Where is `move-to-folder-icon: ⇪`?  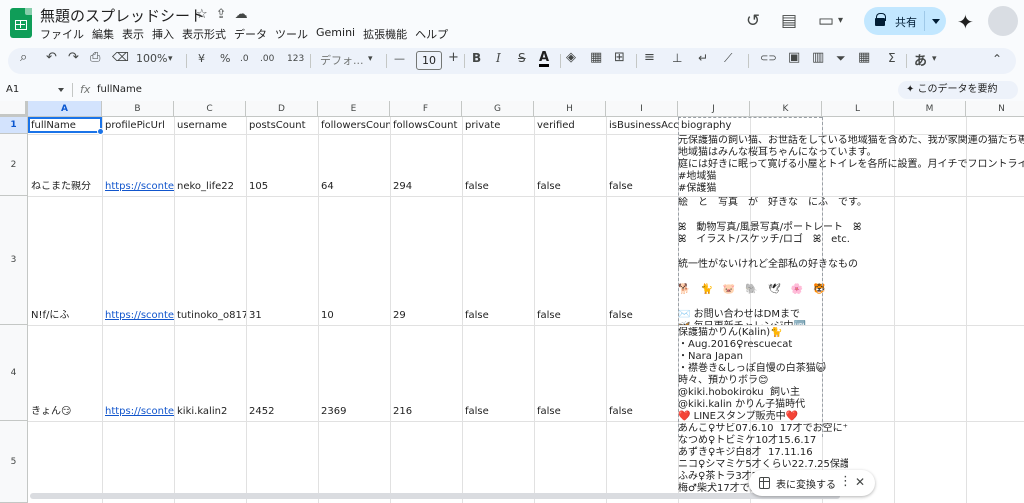 move-to-folder-icon: ⇪ is located at coordinates (221, 14).